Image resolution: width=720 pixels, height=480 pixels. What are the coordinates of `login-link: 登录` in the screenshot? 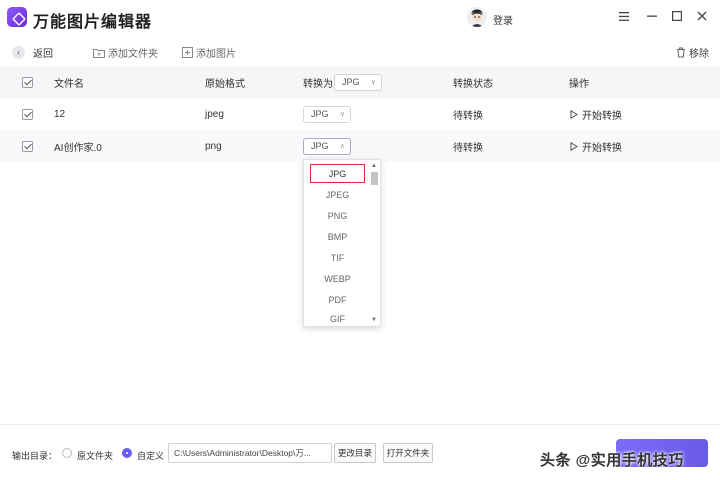 It's located at (503, 19).